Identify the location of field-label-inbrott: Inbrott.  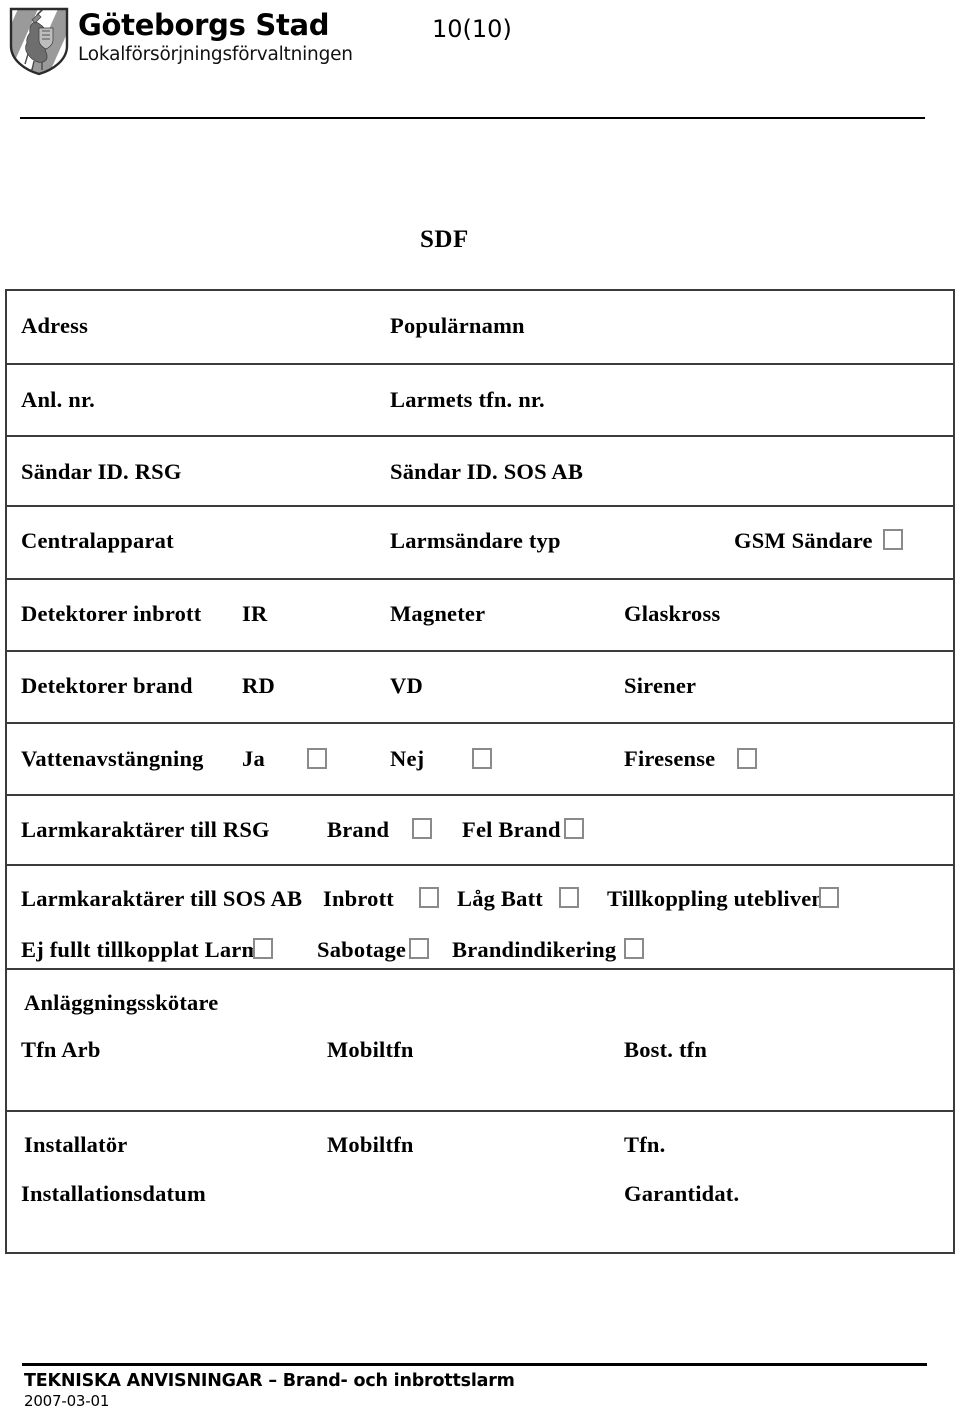
(358, 898).